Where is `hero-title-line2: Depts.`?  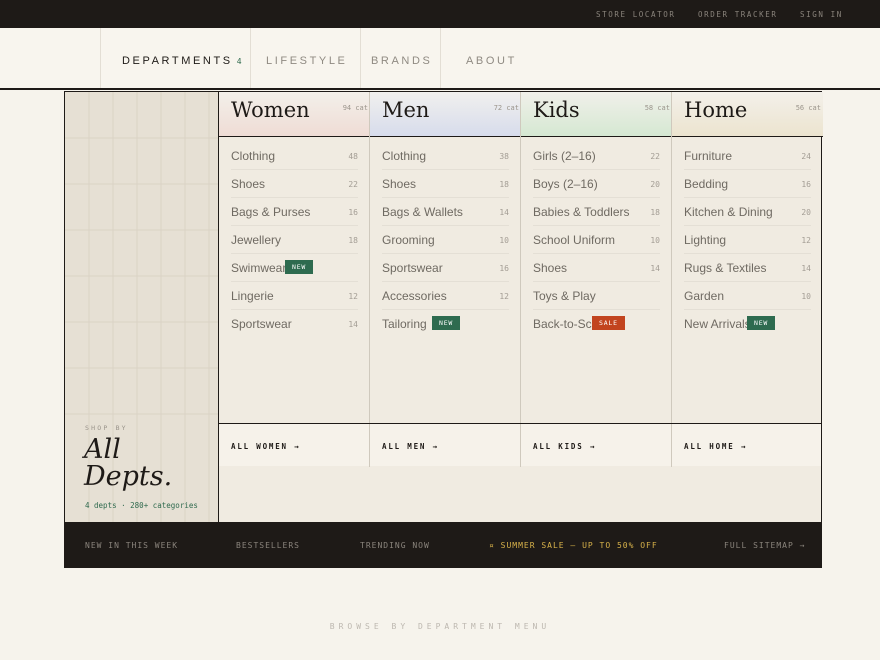
hero-title-line2: Depts. is located at coordinates (128, 476).